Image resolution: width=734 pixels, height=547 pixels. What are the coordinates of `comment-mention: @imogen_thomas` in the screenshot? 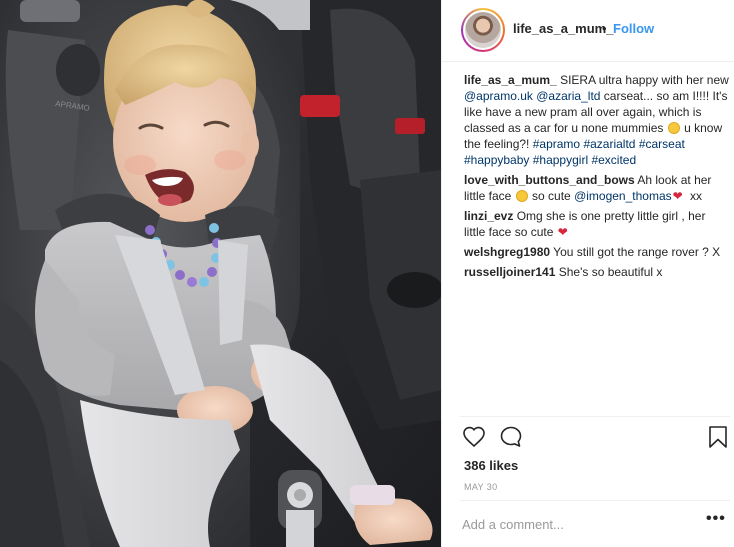 It's located at (623, 196).